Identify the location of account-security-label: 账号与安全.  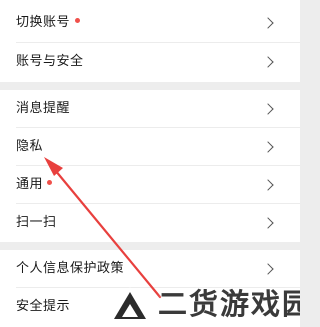
(50, 61).